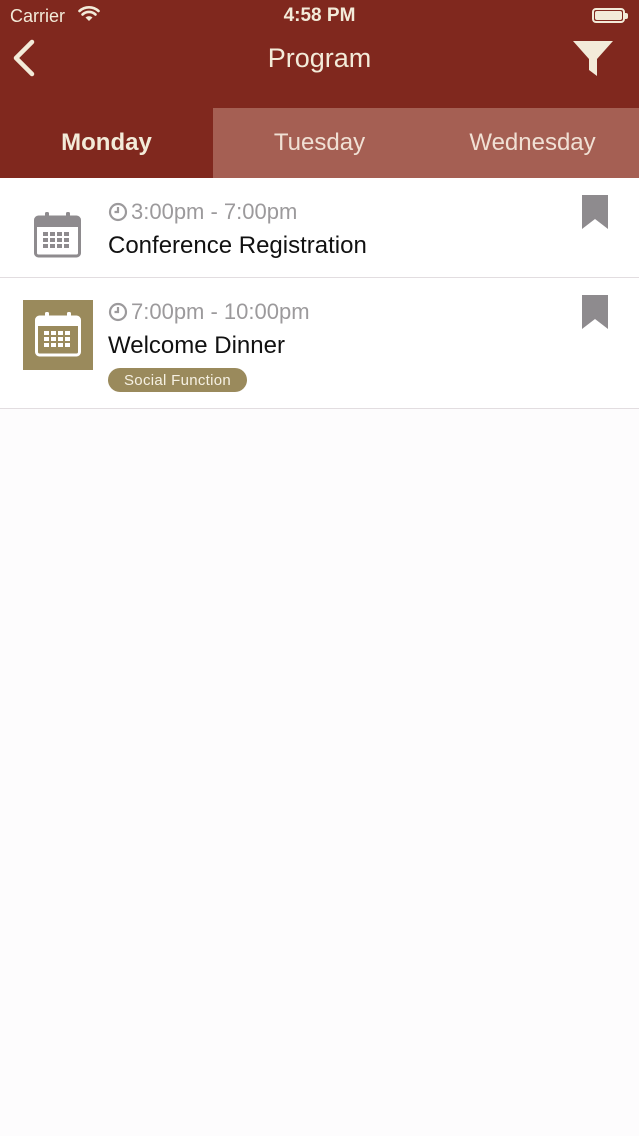 This screenshot has width=639, height=1136. What do you see at coordinates (237, 245) in the screenshot?
I see `event-title: Conference Registration` at bounding box center [237, 245].